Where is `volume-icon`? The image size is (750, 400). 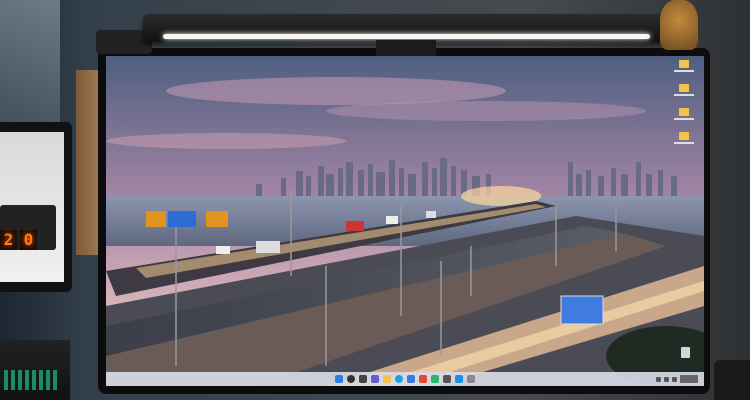
volume-icon is located at coordinates (674, 379).